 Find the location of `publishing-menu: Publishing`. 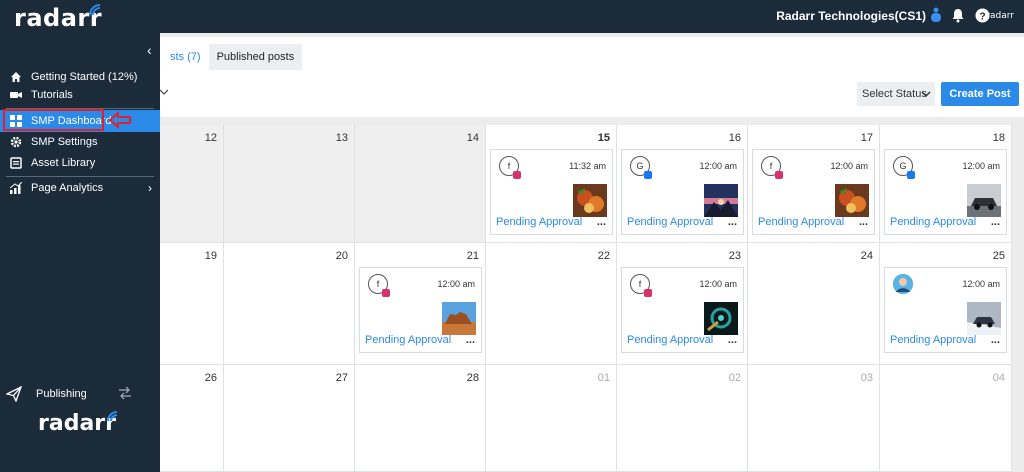

publishing-menu: Publishing is located at coordinates (80, 394).